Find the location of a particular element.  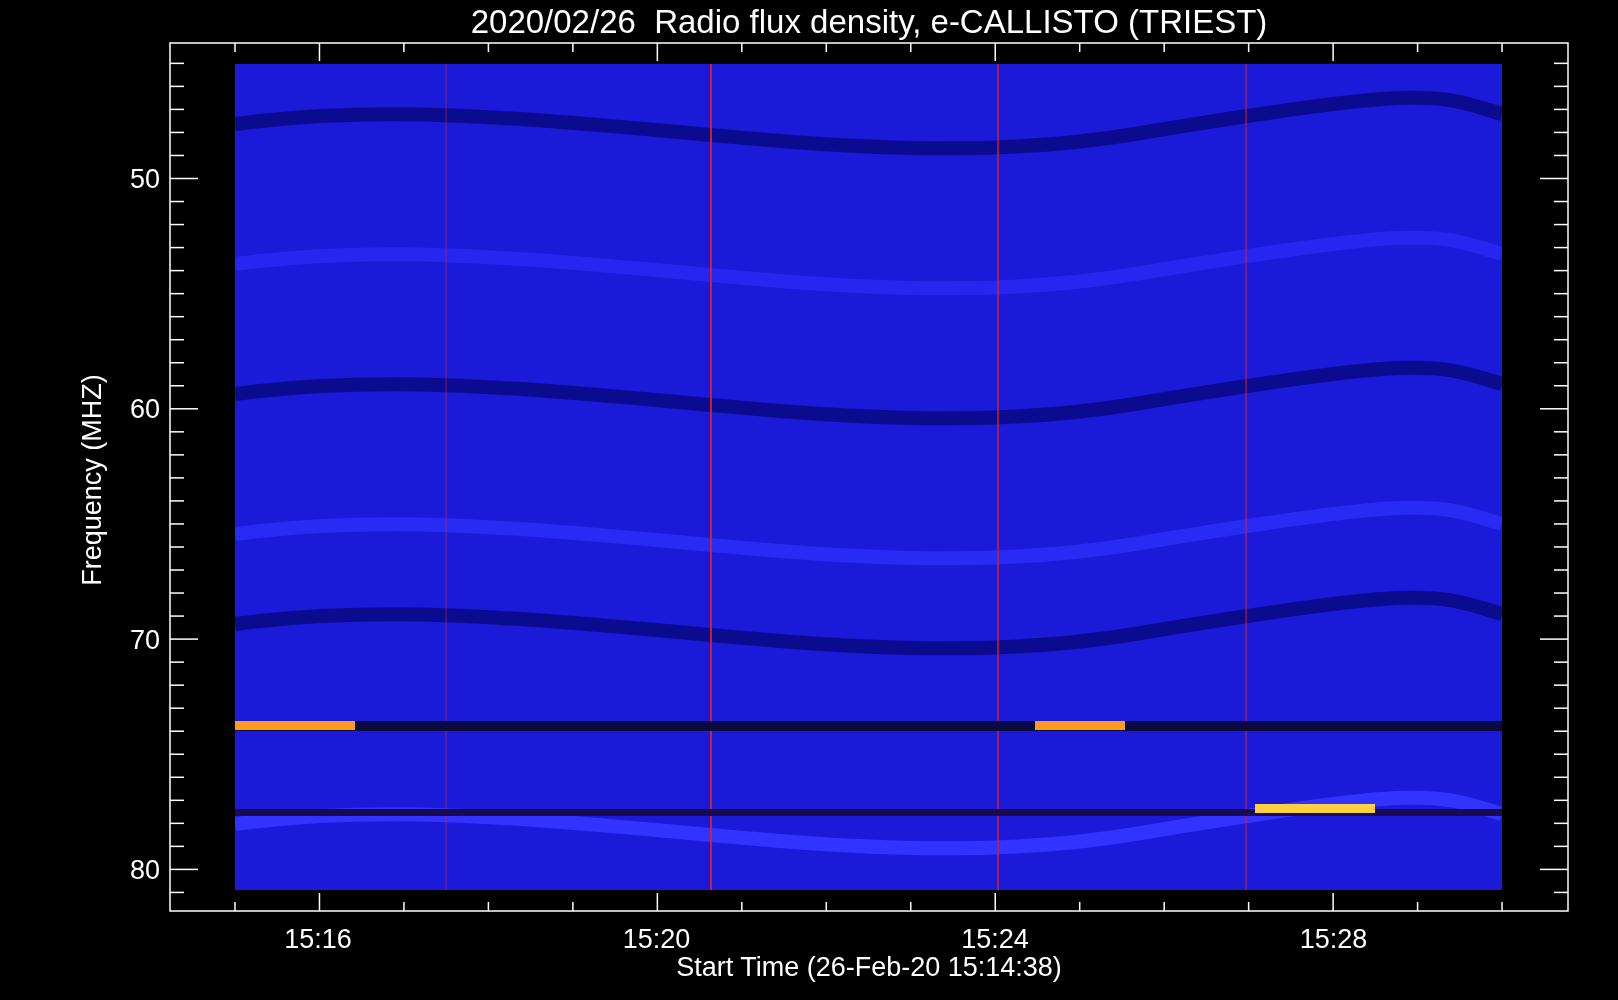

axis-tick-label: 15:24 is located at coordinates (995, 939).